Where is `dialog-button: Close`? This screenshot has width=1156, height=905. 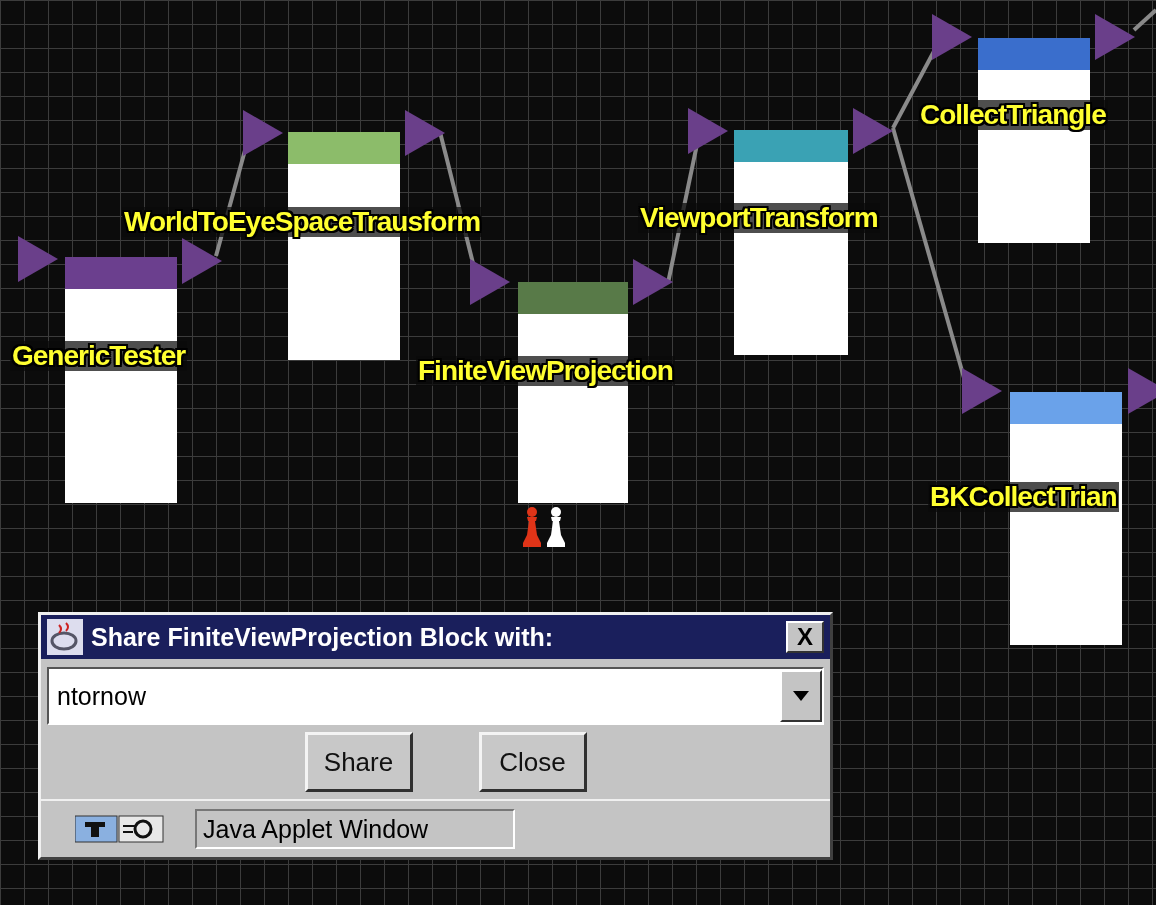
dialog-button: Close is located at coordinates (532, 762).